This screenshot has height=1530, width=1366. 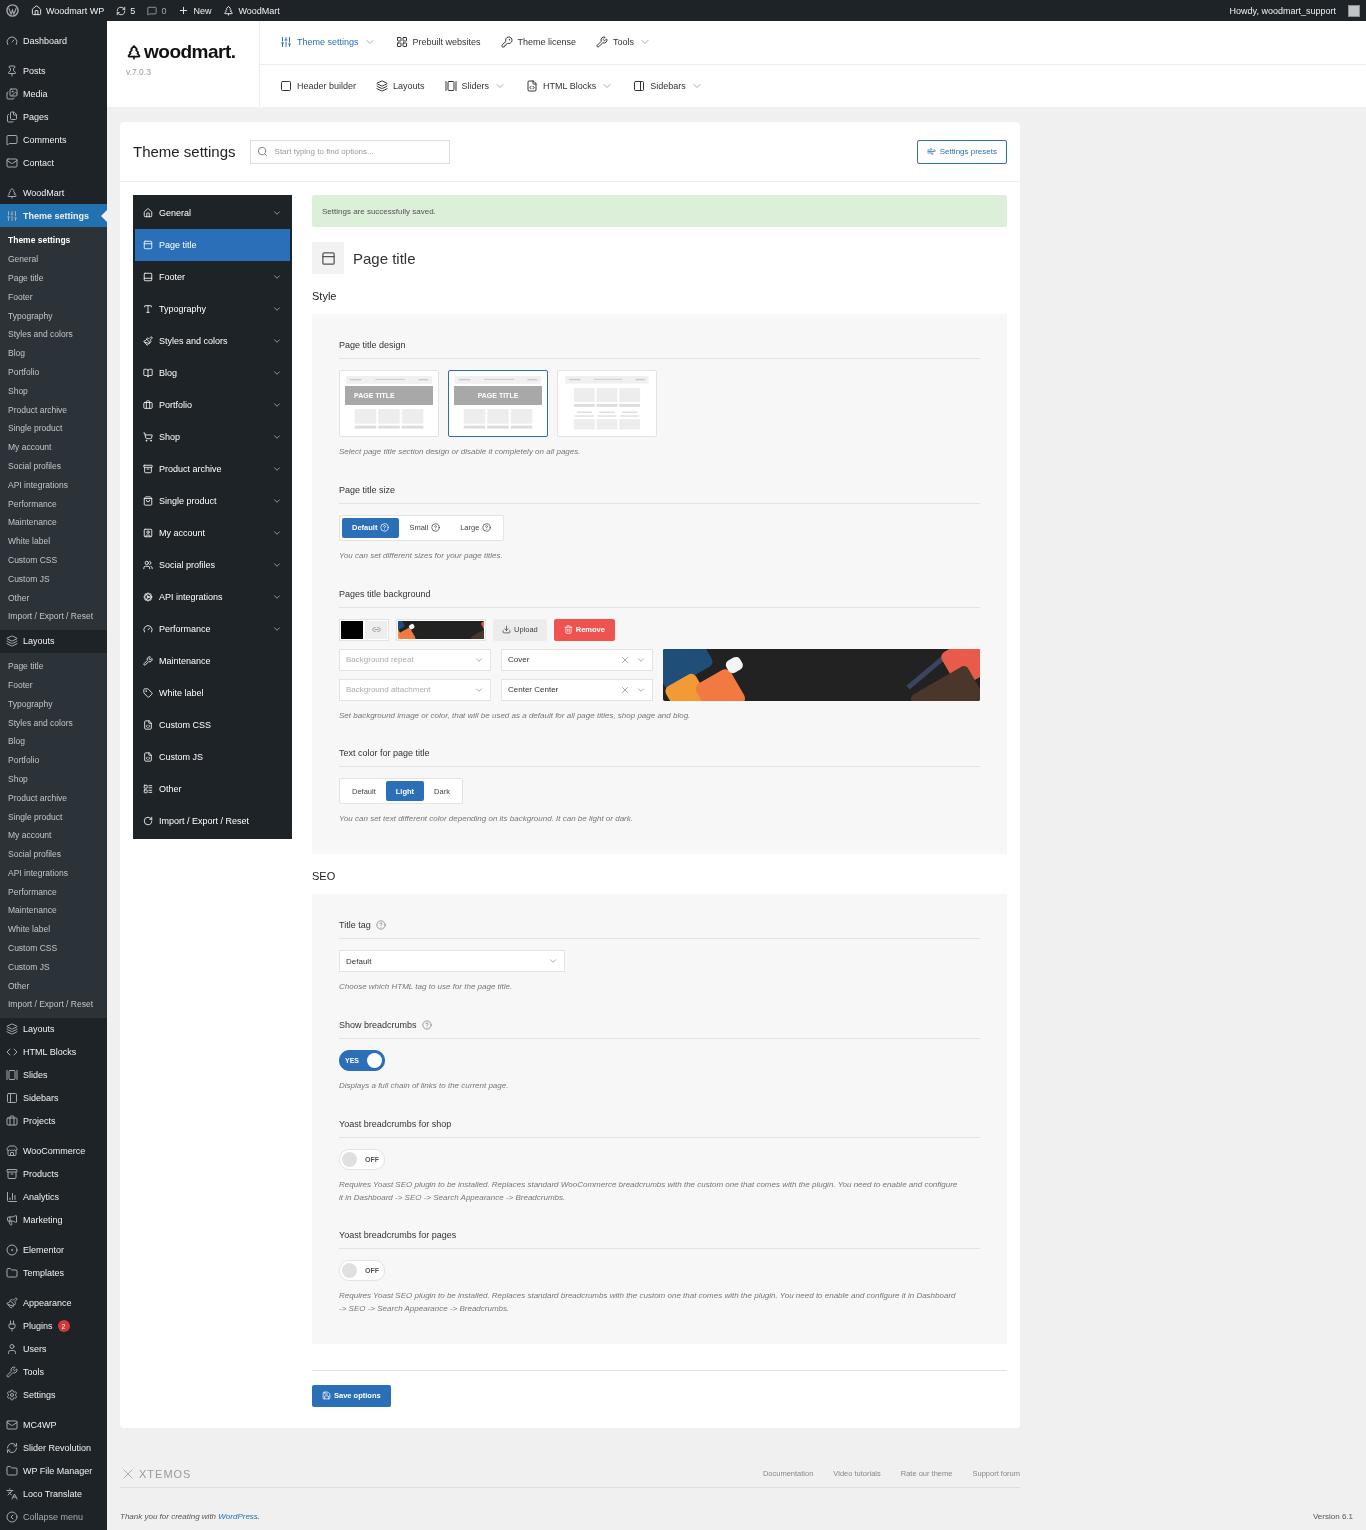 I want to click on logo-icon, so click(x=12, y=10).